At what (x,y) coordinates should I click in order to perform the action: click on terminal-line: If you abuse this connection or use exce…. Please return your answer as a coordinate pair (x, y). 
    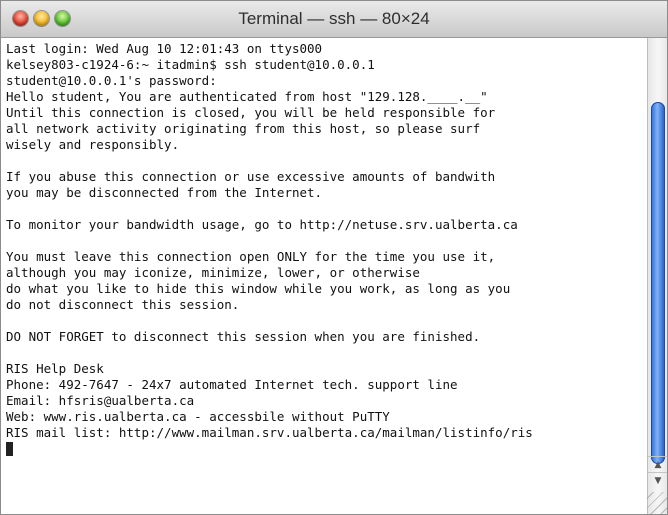
    Looking at the image, I should click on (251, 176).